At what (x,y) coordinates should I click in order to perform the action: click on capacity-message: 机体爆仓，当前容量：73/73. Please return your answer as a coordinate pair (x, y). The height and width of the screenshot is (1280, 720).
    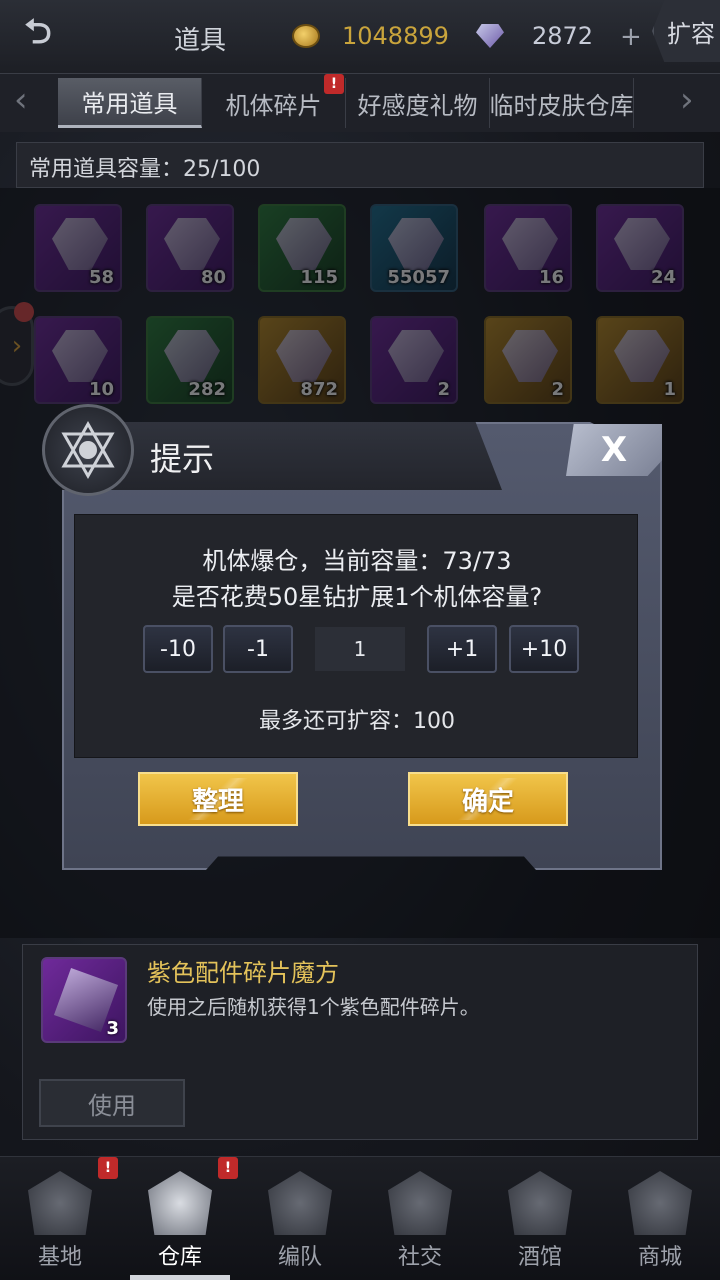
    Looking at the image, I should click on (357, 561).